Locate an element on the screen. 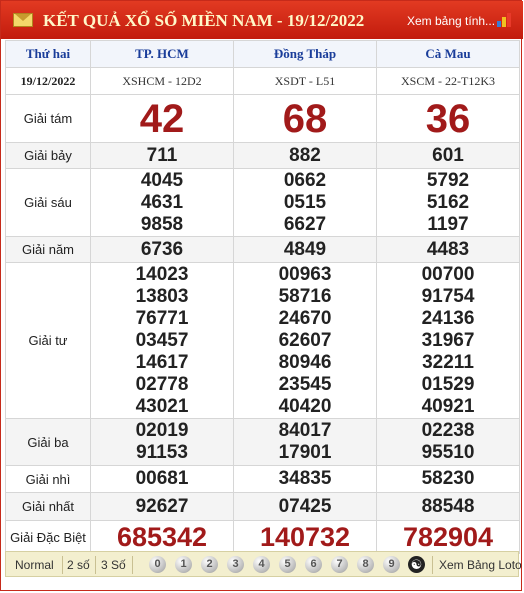  option-normal: Normal is located at coordinates (34, 565).